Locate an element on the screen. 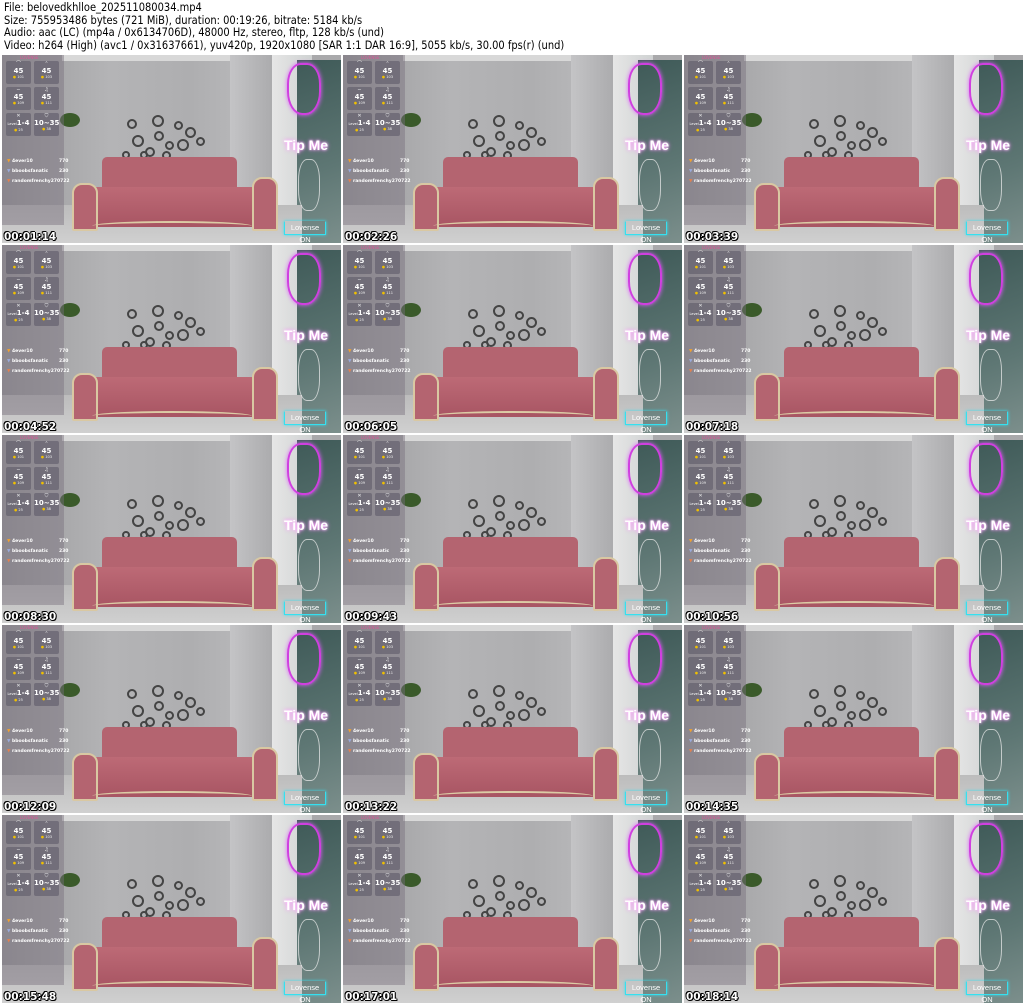 This screenshot has height=1003, width=1024. tip-me-sign: Tip Me is located at coordinates (988, 335).